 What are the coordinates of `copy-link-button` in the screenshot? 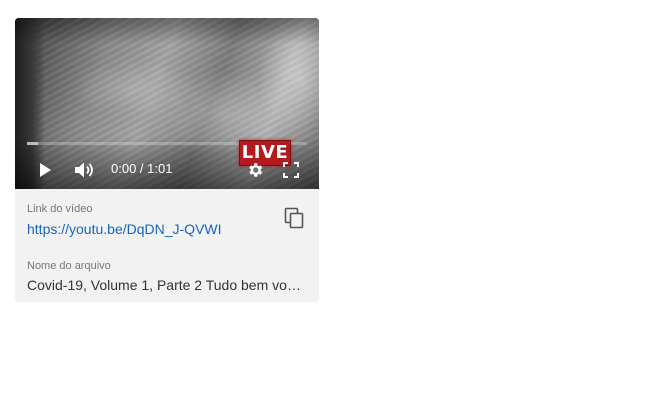 It's located at (294, 218).